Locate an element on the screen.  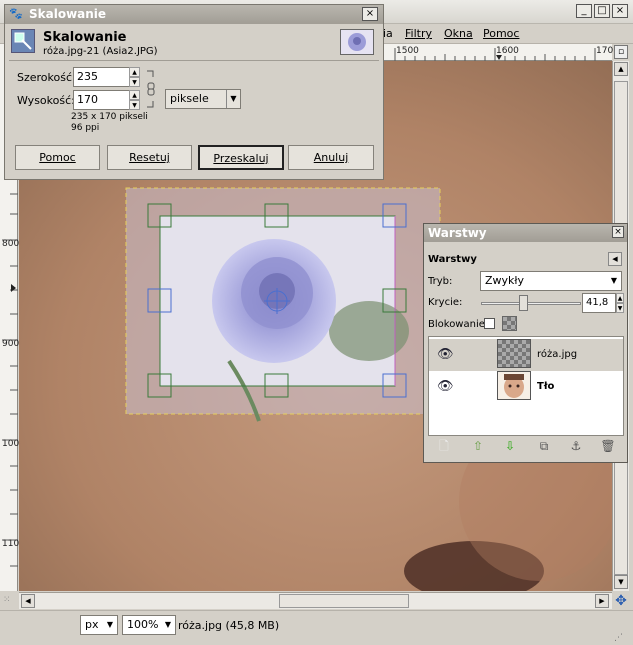
size-info: 235 x 170 pikseli is located at coordinates (109, 117).